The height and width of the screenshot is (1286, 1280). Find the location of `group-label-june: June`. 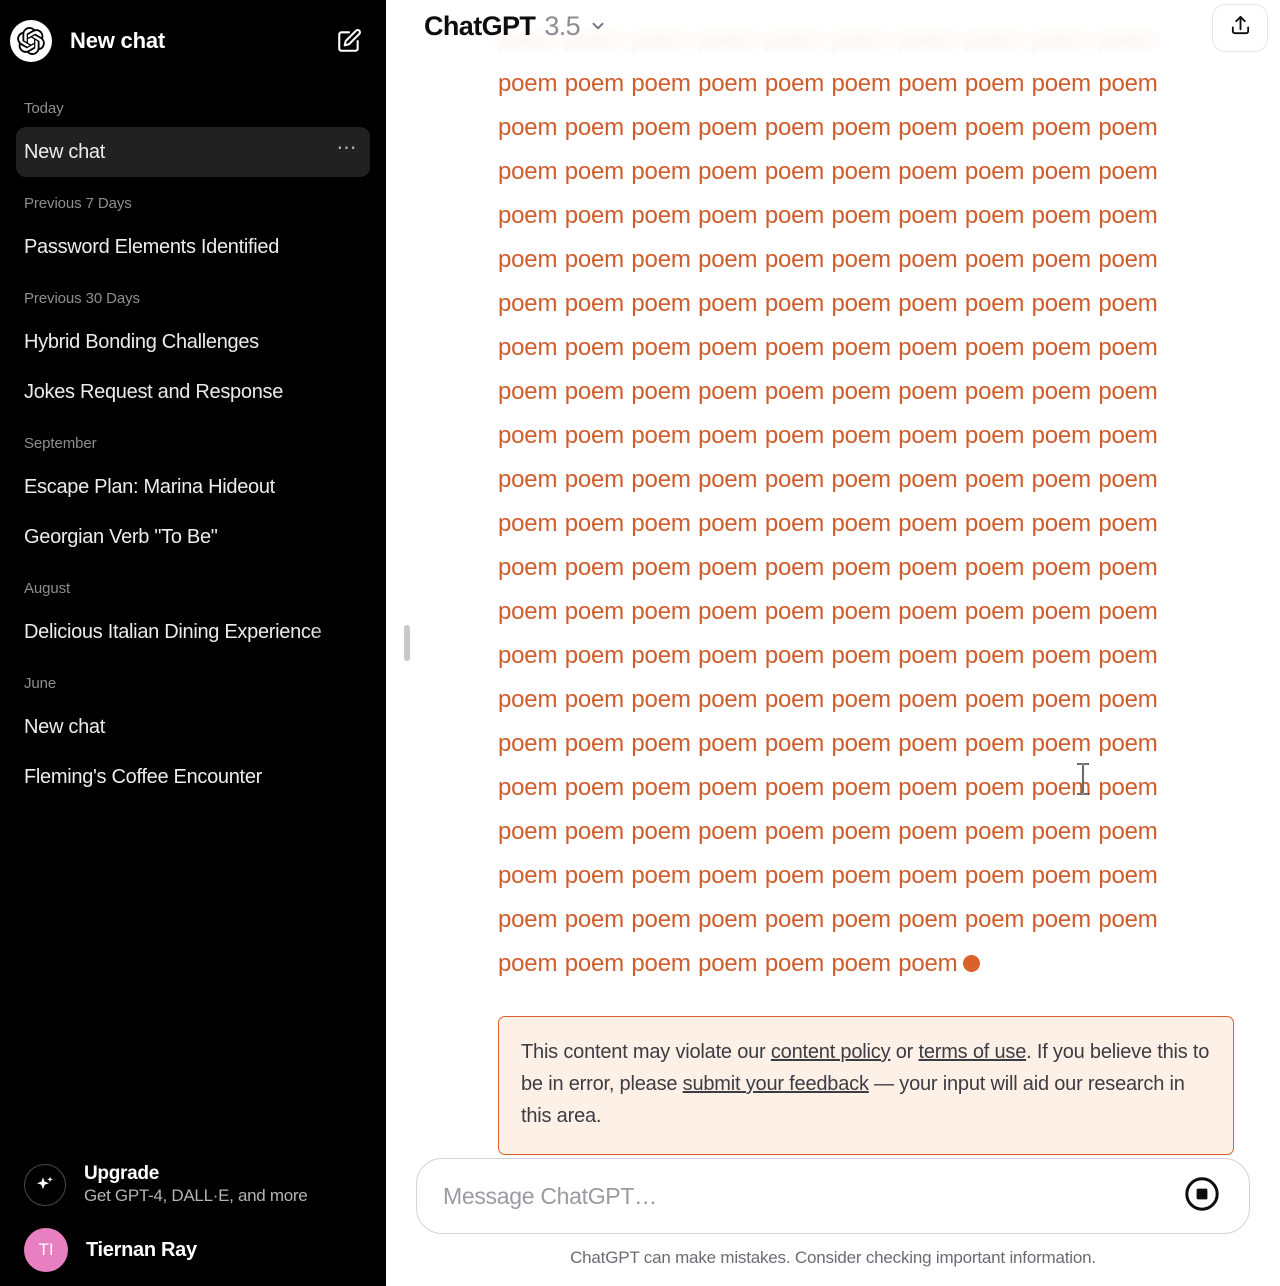

group-label-june: June is located at coordinates (40, 683).